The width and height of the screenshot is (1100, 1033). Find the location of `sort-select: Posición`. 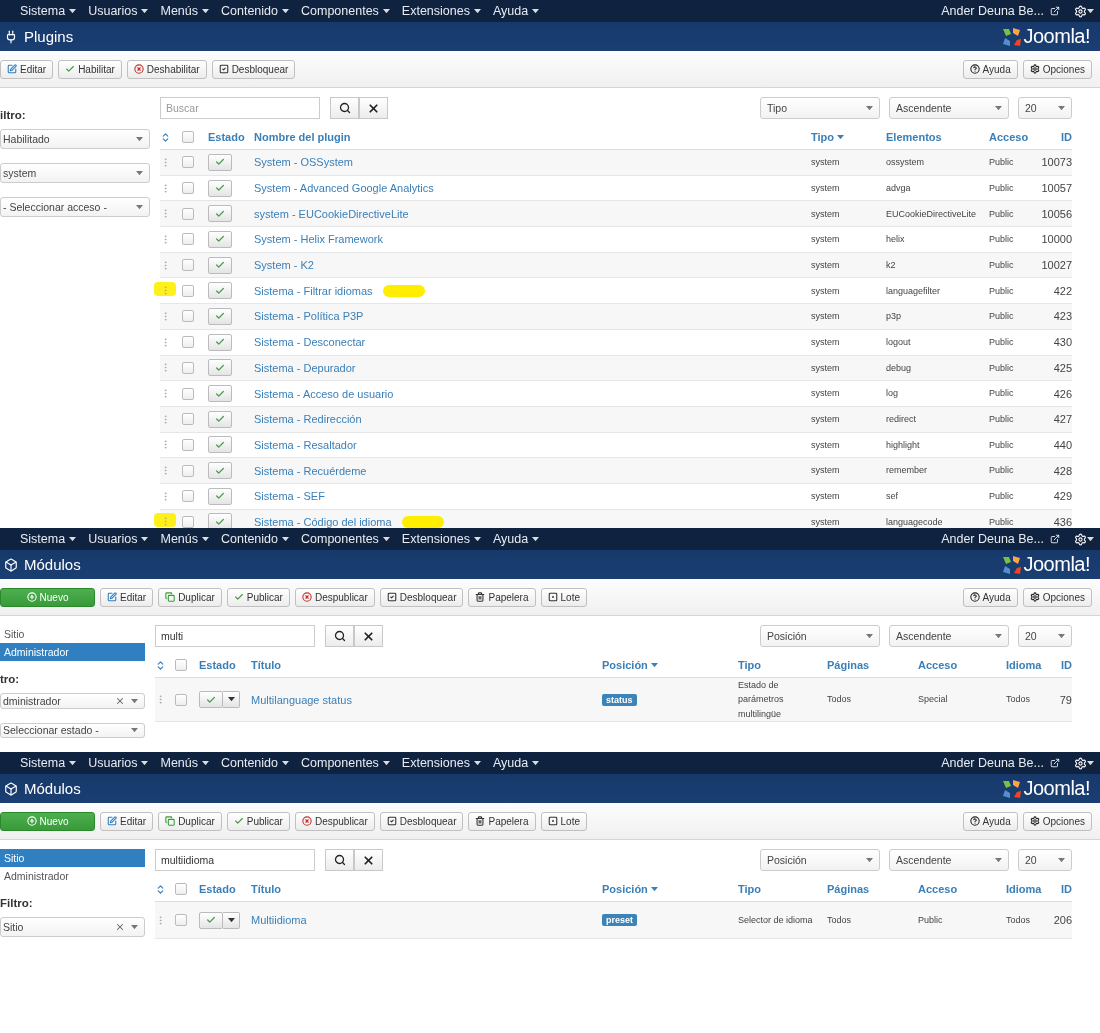

sort-select: Posición is located at coordinates (820, 860).